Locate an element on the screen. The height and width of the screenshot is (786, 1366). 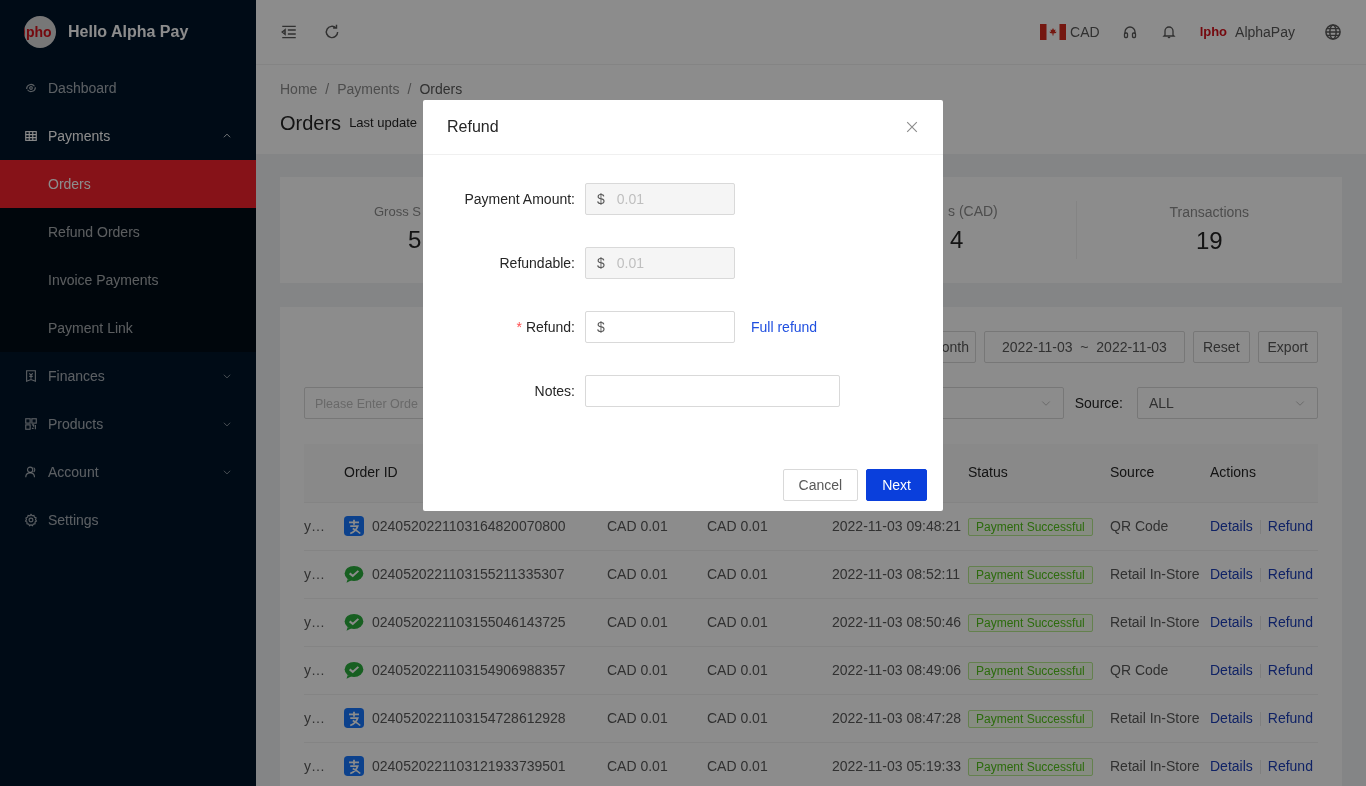
chevron-up-icon is located at coordinates (227, 136).